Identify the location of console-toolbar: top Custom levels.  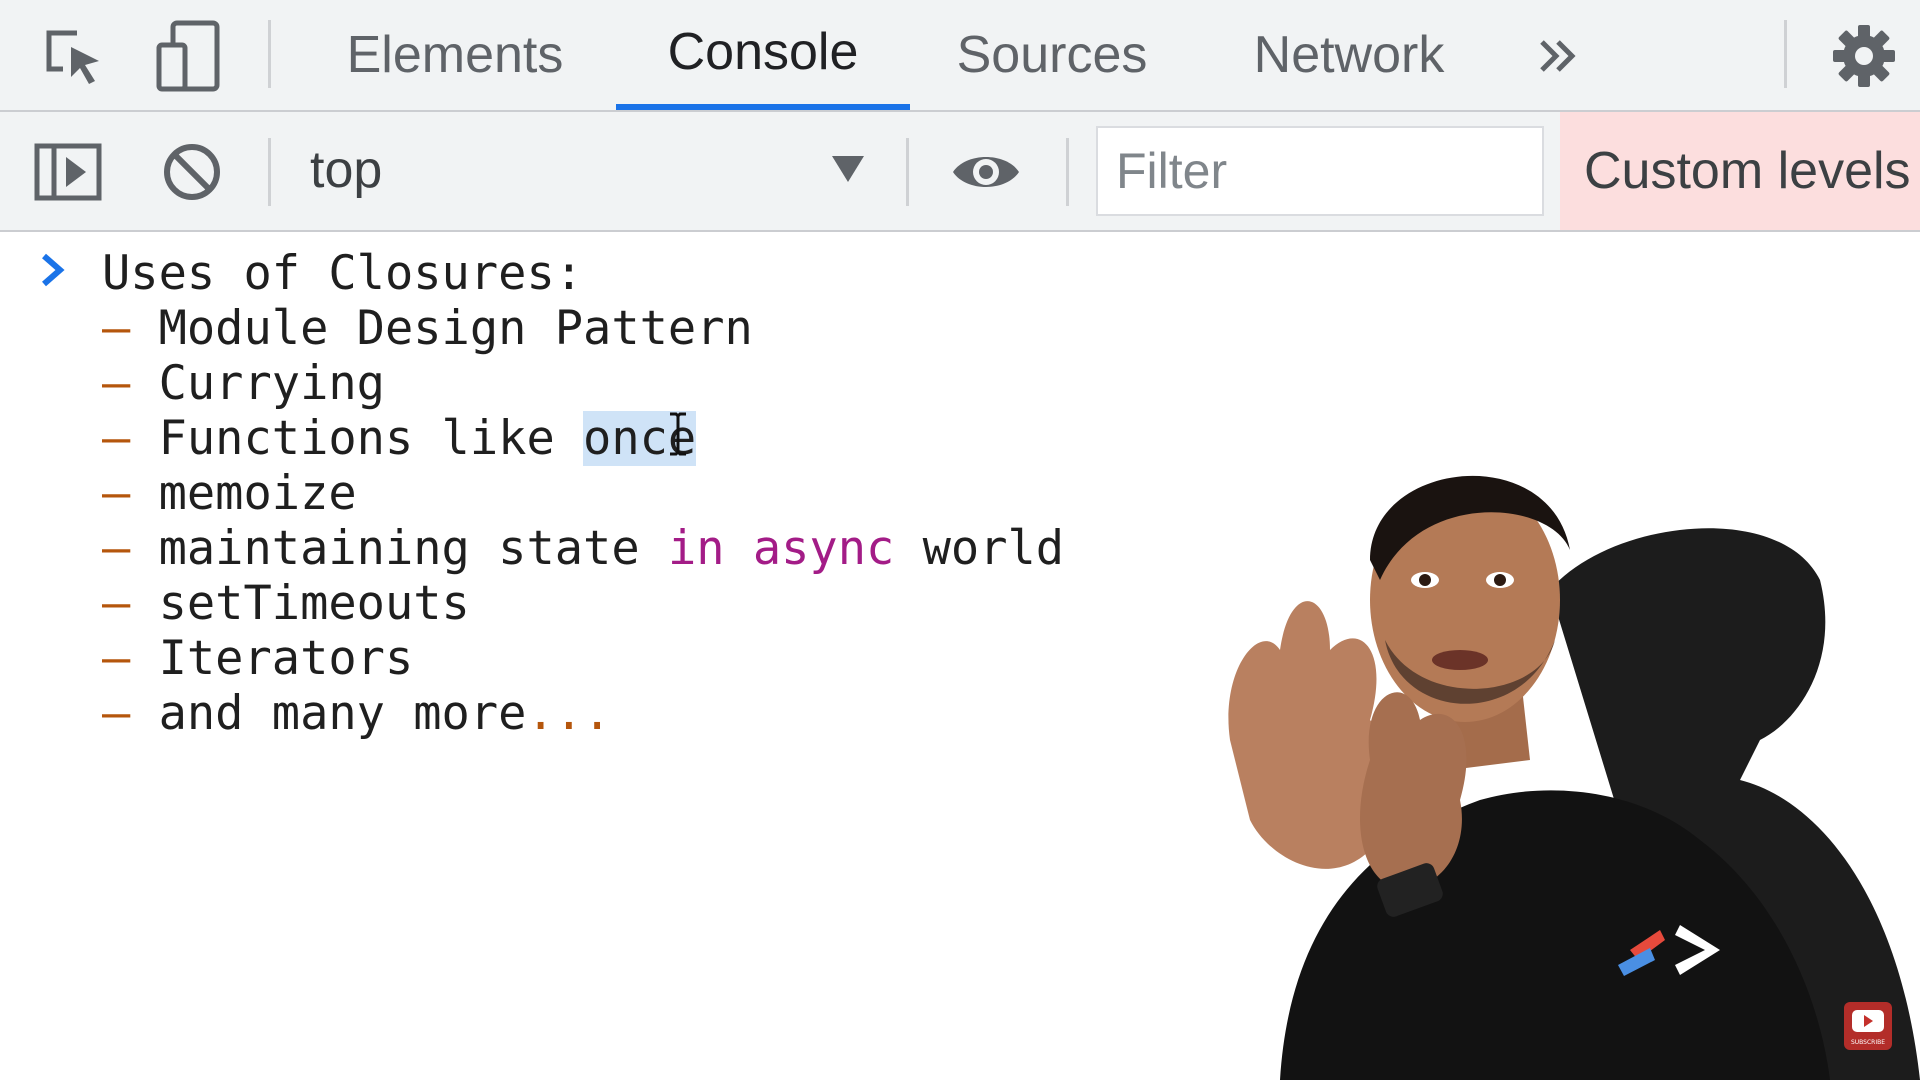
(960, 172).